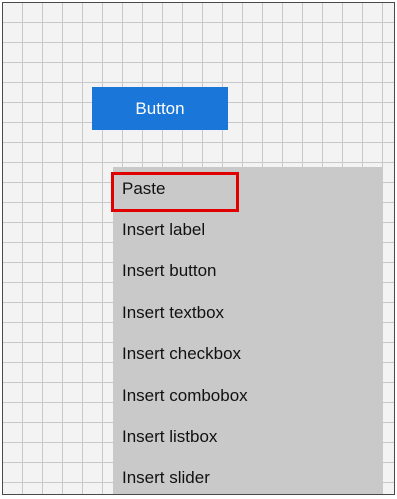  Describe the element at coordinates (160, 108) in the screenshot. I see `form-button-control: Button` at that location.